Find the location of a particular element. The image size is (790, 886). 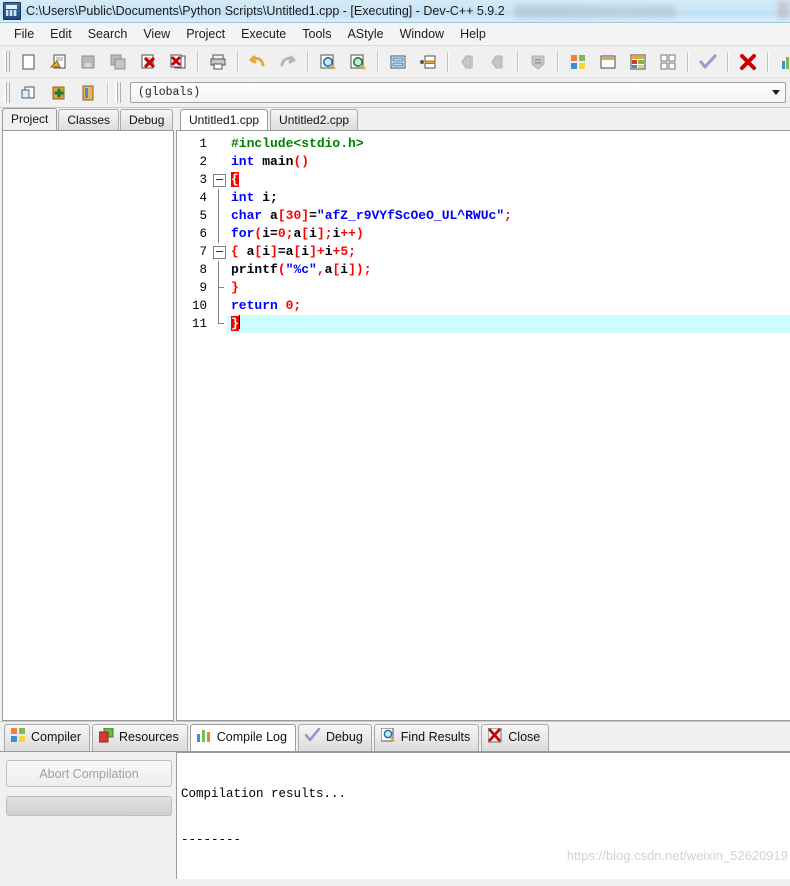

toggle-bookmark-icon is located at coordinates (428, 61).